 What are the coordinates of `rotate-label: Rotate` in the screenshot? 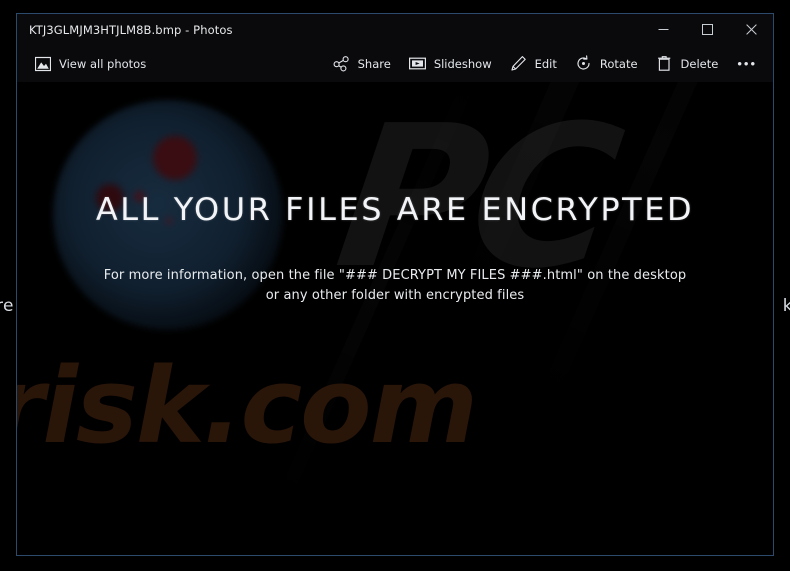 It's located at (618, 63).